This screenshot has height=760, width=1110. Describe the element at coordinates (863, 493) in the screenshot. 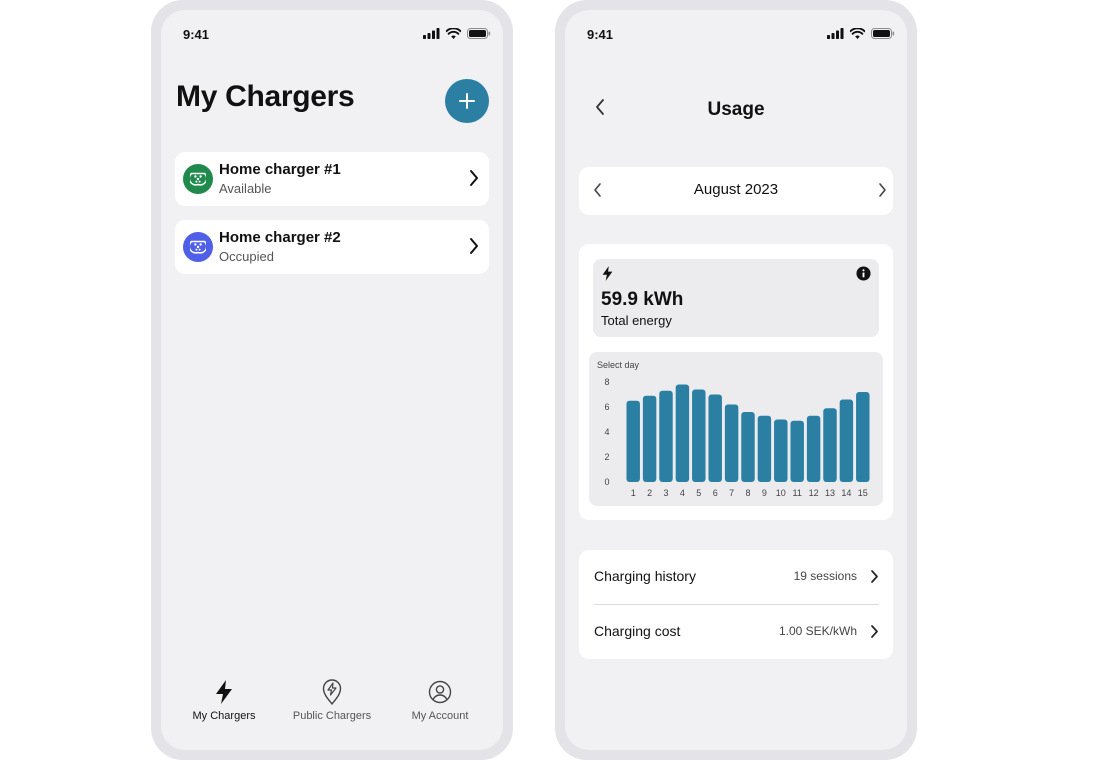

I see `x-tick-label: 15` at that location.